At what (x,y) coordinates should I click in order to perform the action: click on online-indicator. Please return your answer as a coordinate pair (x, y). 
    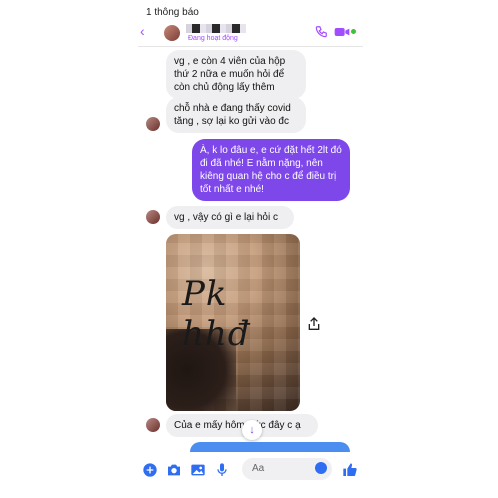
    Looking at the image, I should click on (353, 31).